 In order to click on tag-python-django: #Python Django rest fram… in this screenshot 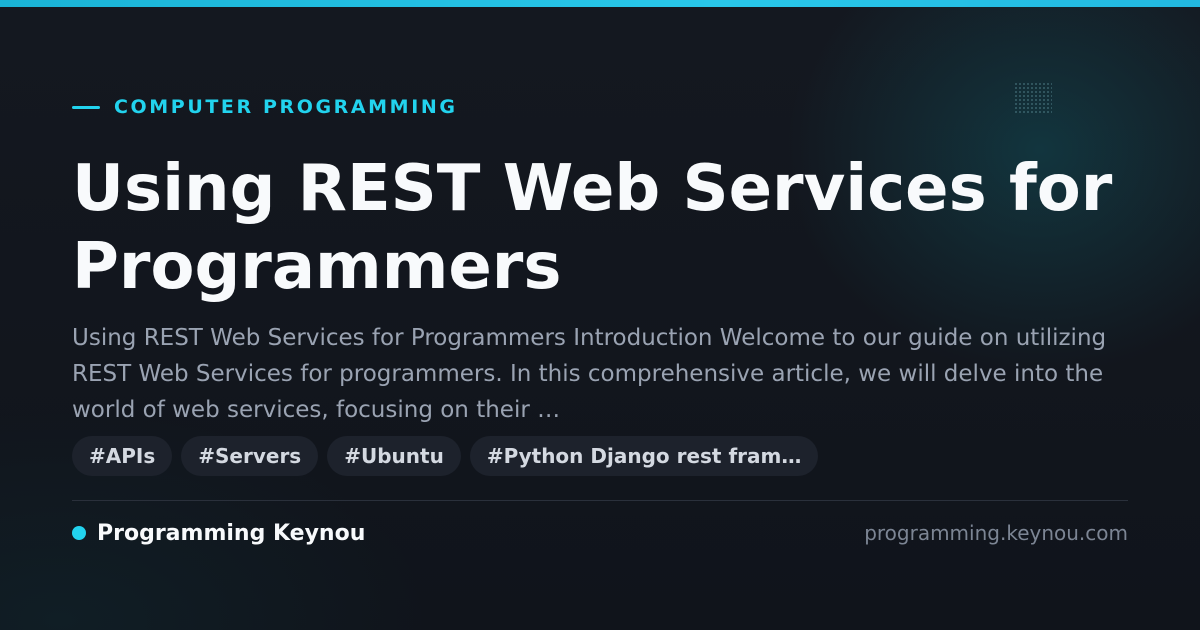, I will do `click(644, 456)`.